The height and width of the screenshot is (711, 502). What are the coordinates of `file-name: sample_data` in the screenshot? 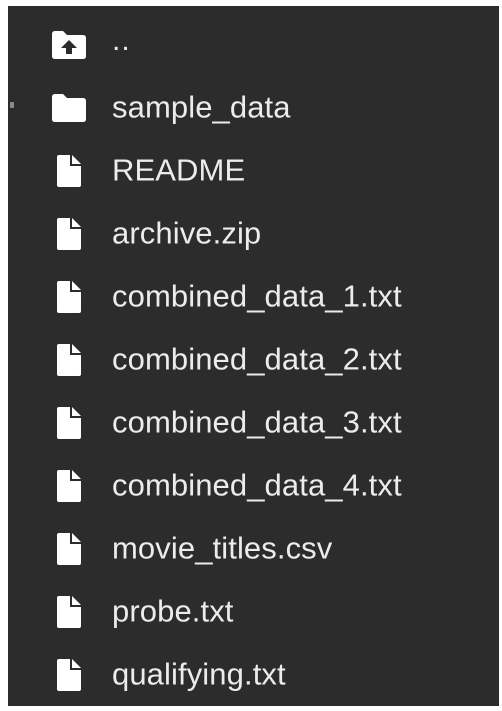 It's located at (201, 106).